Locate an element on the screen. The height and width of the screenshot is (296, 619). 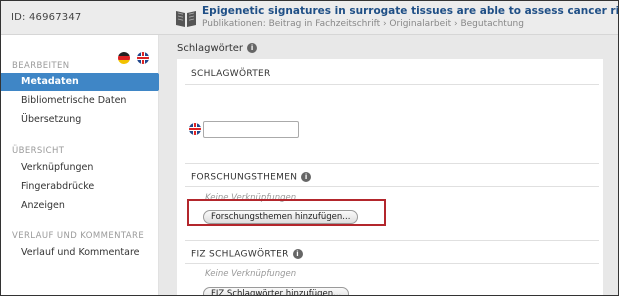
sidebar-item-bibliometrische-daten: Bibliometrische Daten is located at coordinates (79, 101).